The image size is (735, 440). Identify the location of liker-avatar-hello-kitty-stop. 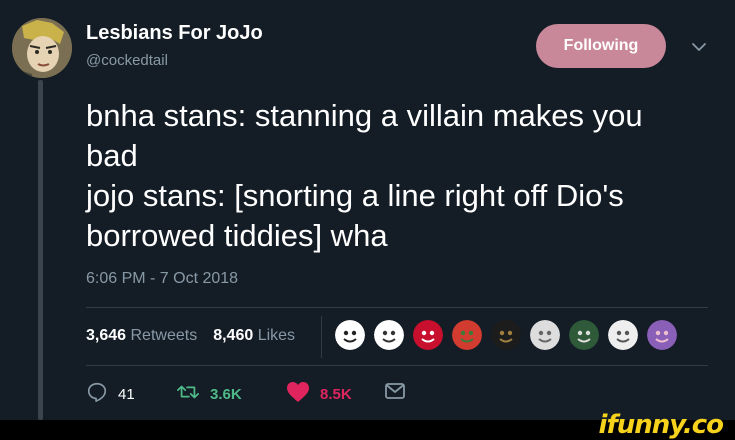
(428, 335).